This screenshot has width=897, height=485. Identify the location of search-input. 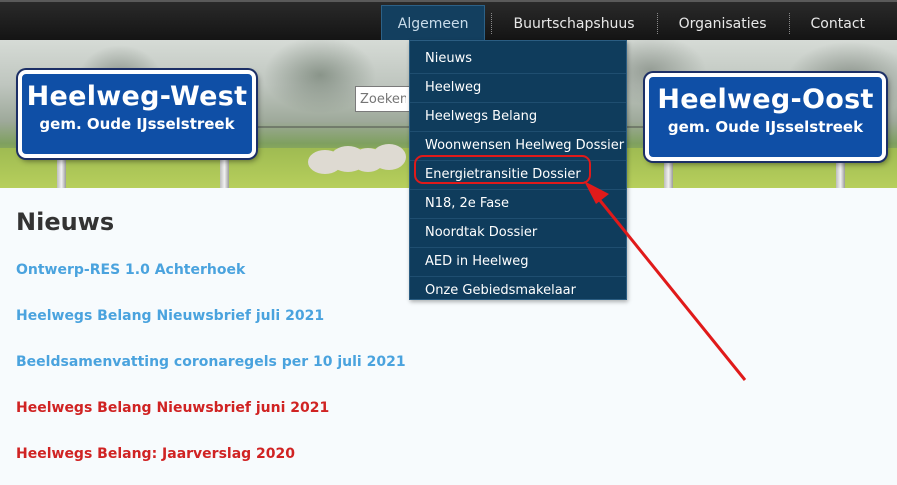
(383, 99).